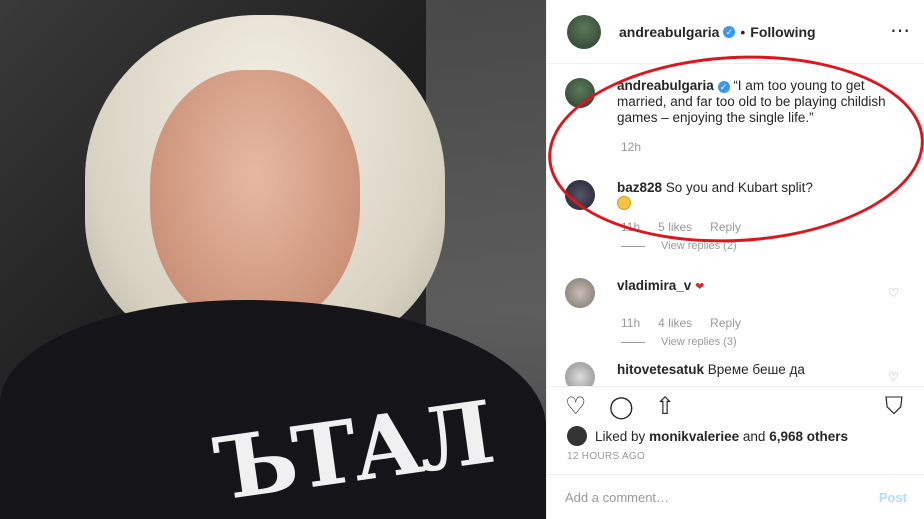 This screenshot has height=519, width=924. What do you see at coordinates (722, 497) in the screenshot?
I see `add-comment-input` at bounding box center [722, 497].